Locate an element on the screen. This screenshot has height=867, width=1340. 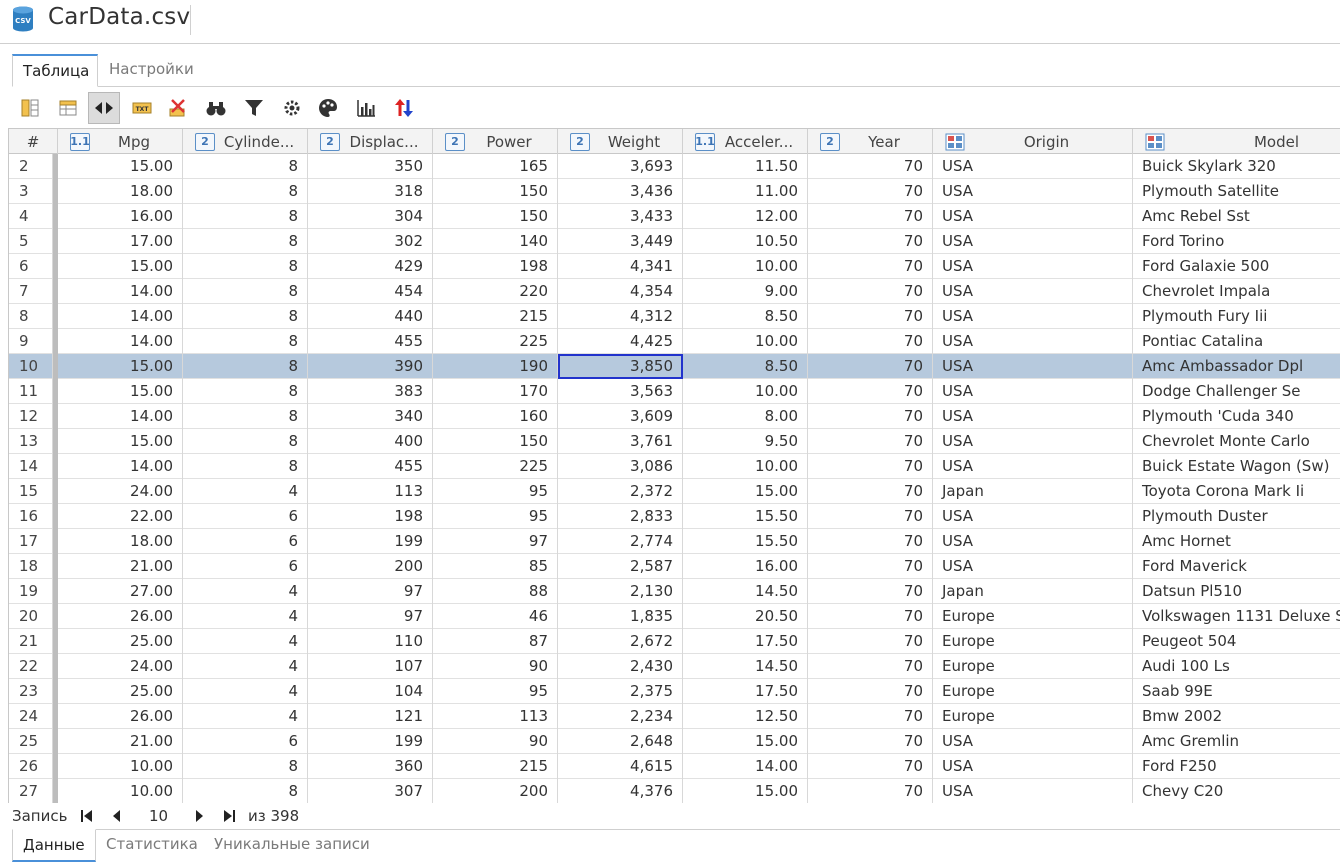
tab-data: Данные is located at coordinates (54, 845).